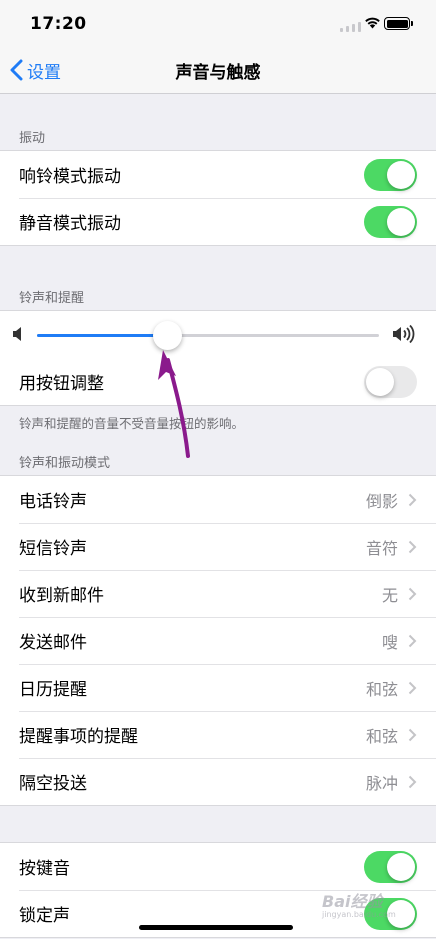 The height and width of the screenshot is (939, 436). What do you see at coordinates (218, 499) in the screenshot?
I see `row-ringtone: 电话铃声 倒影` at bounding box center [218, 499].